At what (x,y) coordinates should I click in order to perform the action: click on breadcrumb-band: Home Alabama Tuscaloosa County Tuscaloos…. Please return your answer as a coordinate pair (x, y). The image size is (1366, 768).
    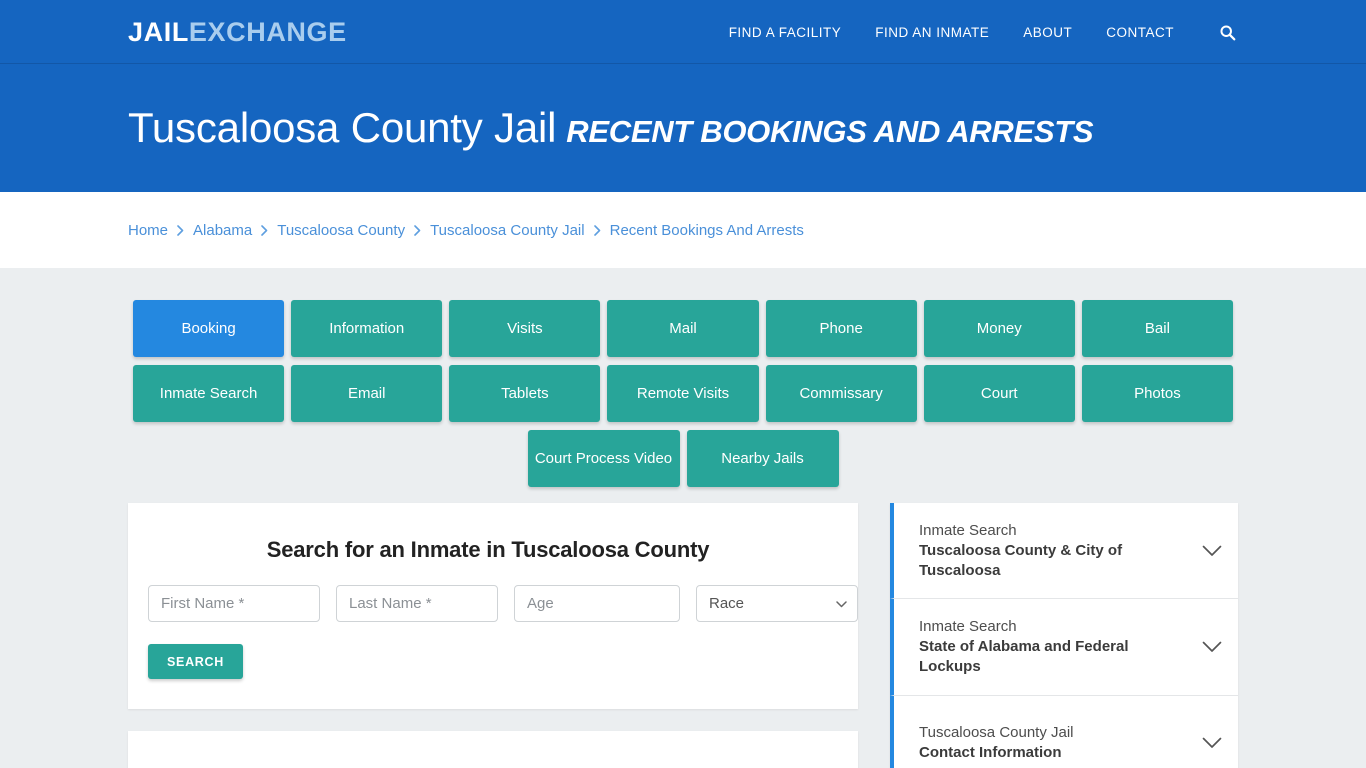
    Looking at the image, I should click on (683, 230).